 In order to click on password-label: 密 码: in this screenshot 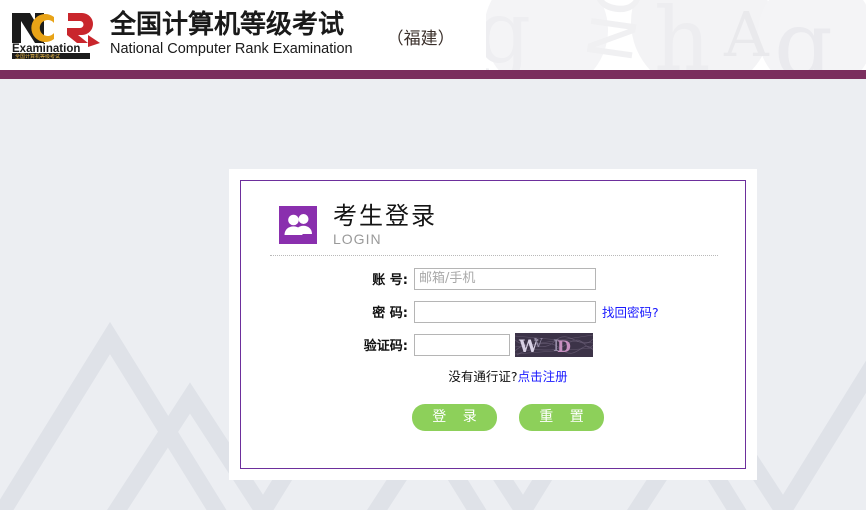, I will do `click(390, 313)`.